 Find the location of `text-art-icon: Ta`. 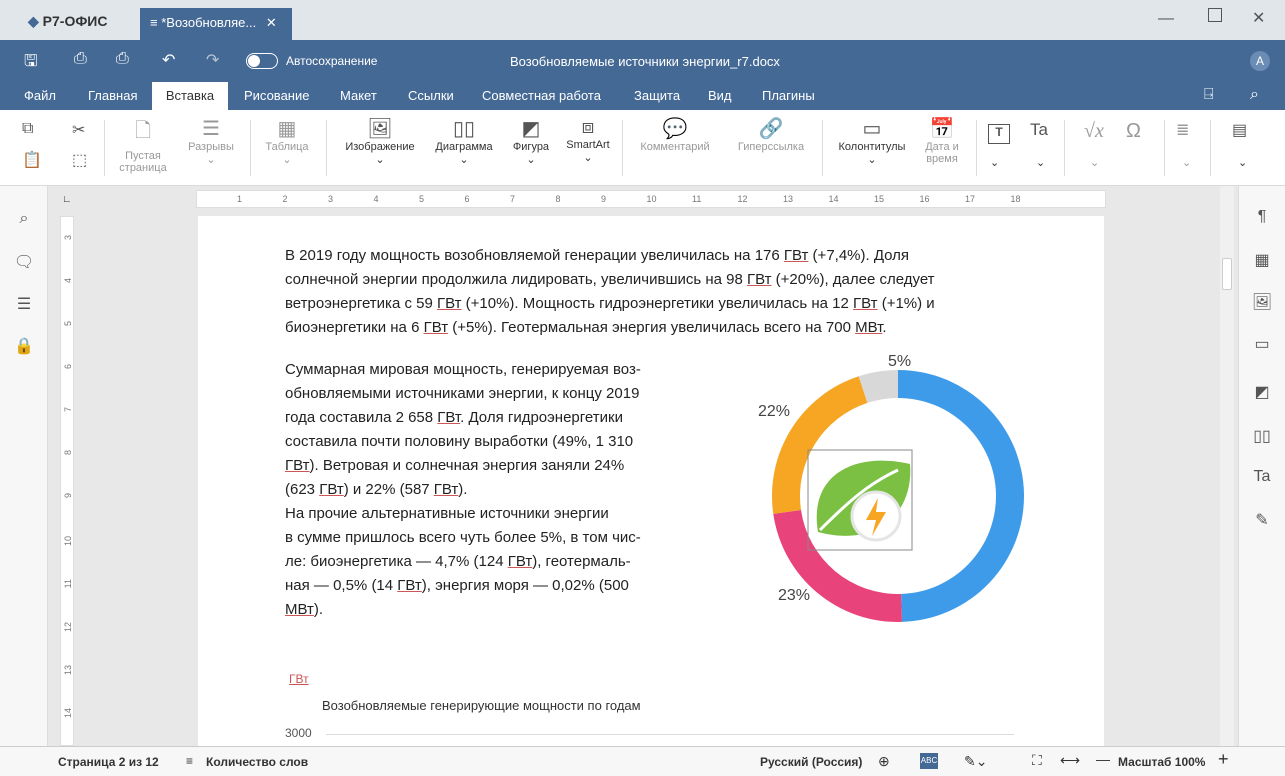

text-art-icon: Ta is located at coordinates (1039, 130).